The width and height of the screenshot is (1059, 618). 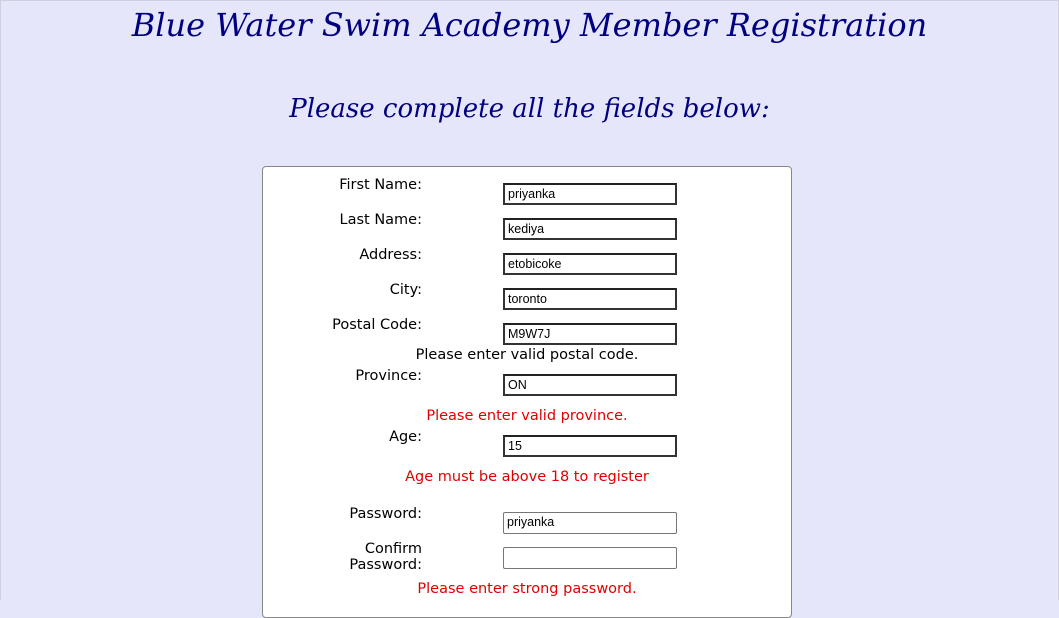 I want to click on first-name-input: priyanka, so click(x=590, y=194).